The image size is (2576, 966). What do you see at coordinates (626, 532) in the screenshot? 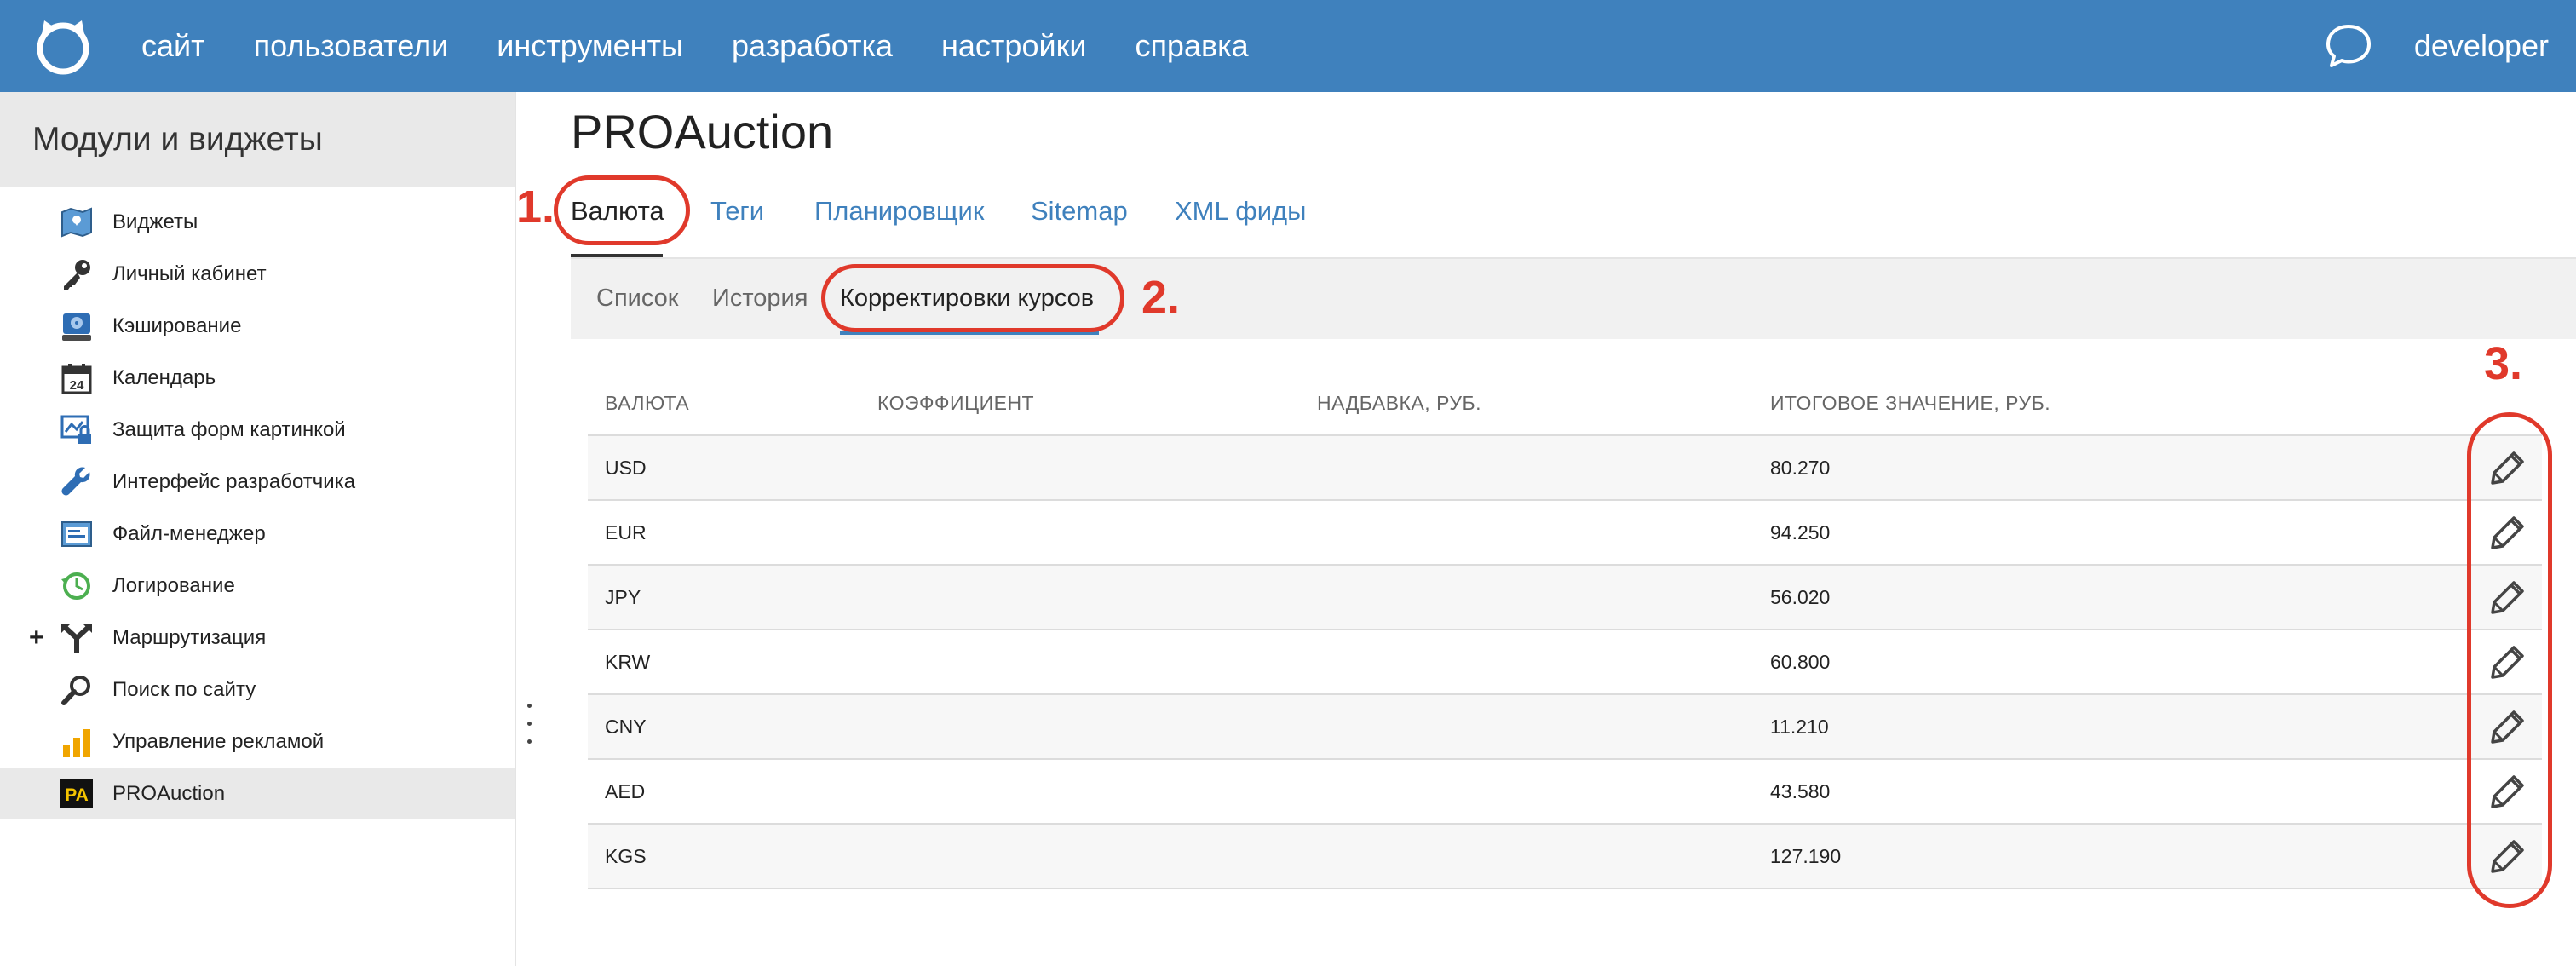
I see `cell-currency: EUR` at bounding box center [626, 532].